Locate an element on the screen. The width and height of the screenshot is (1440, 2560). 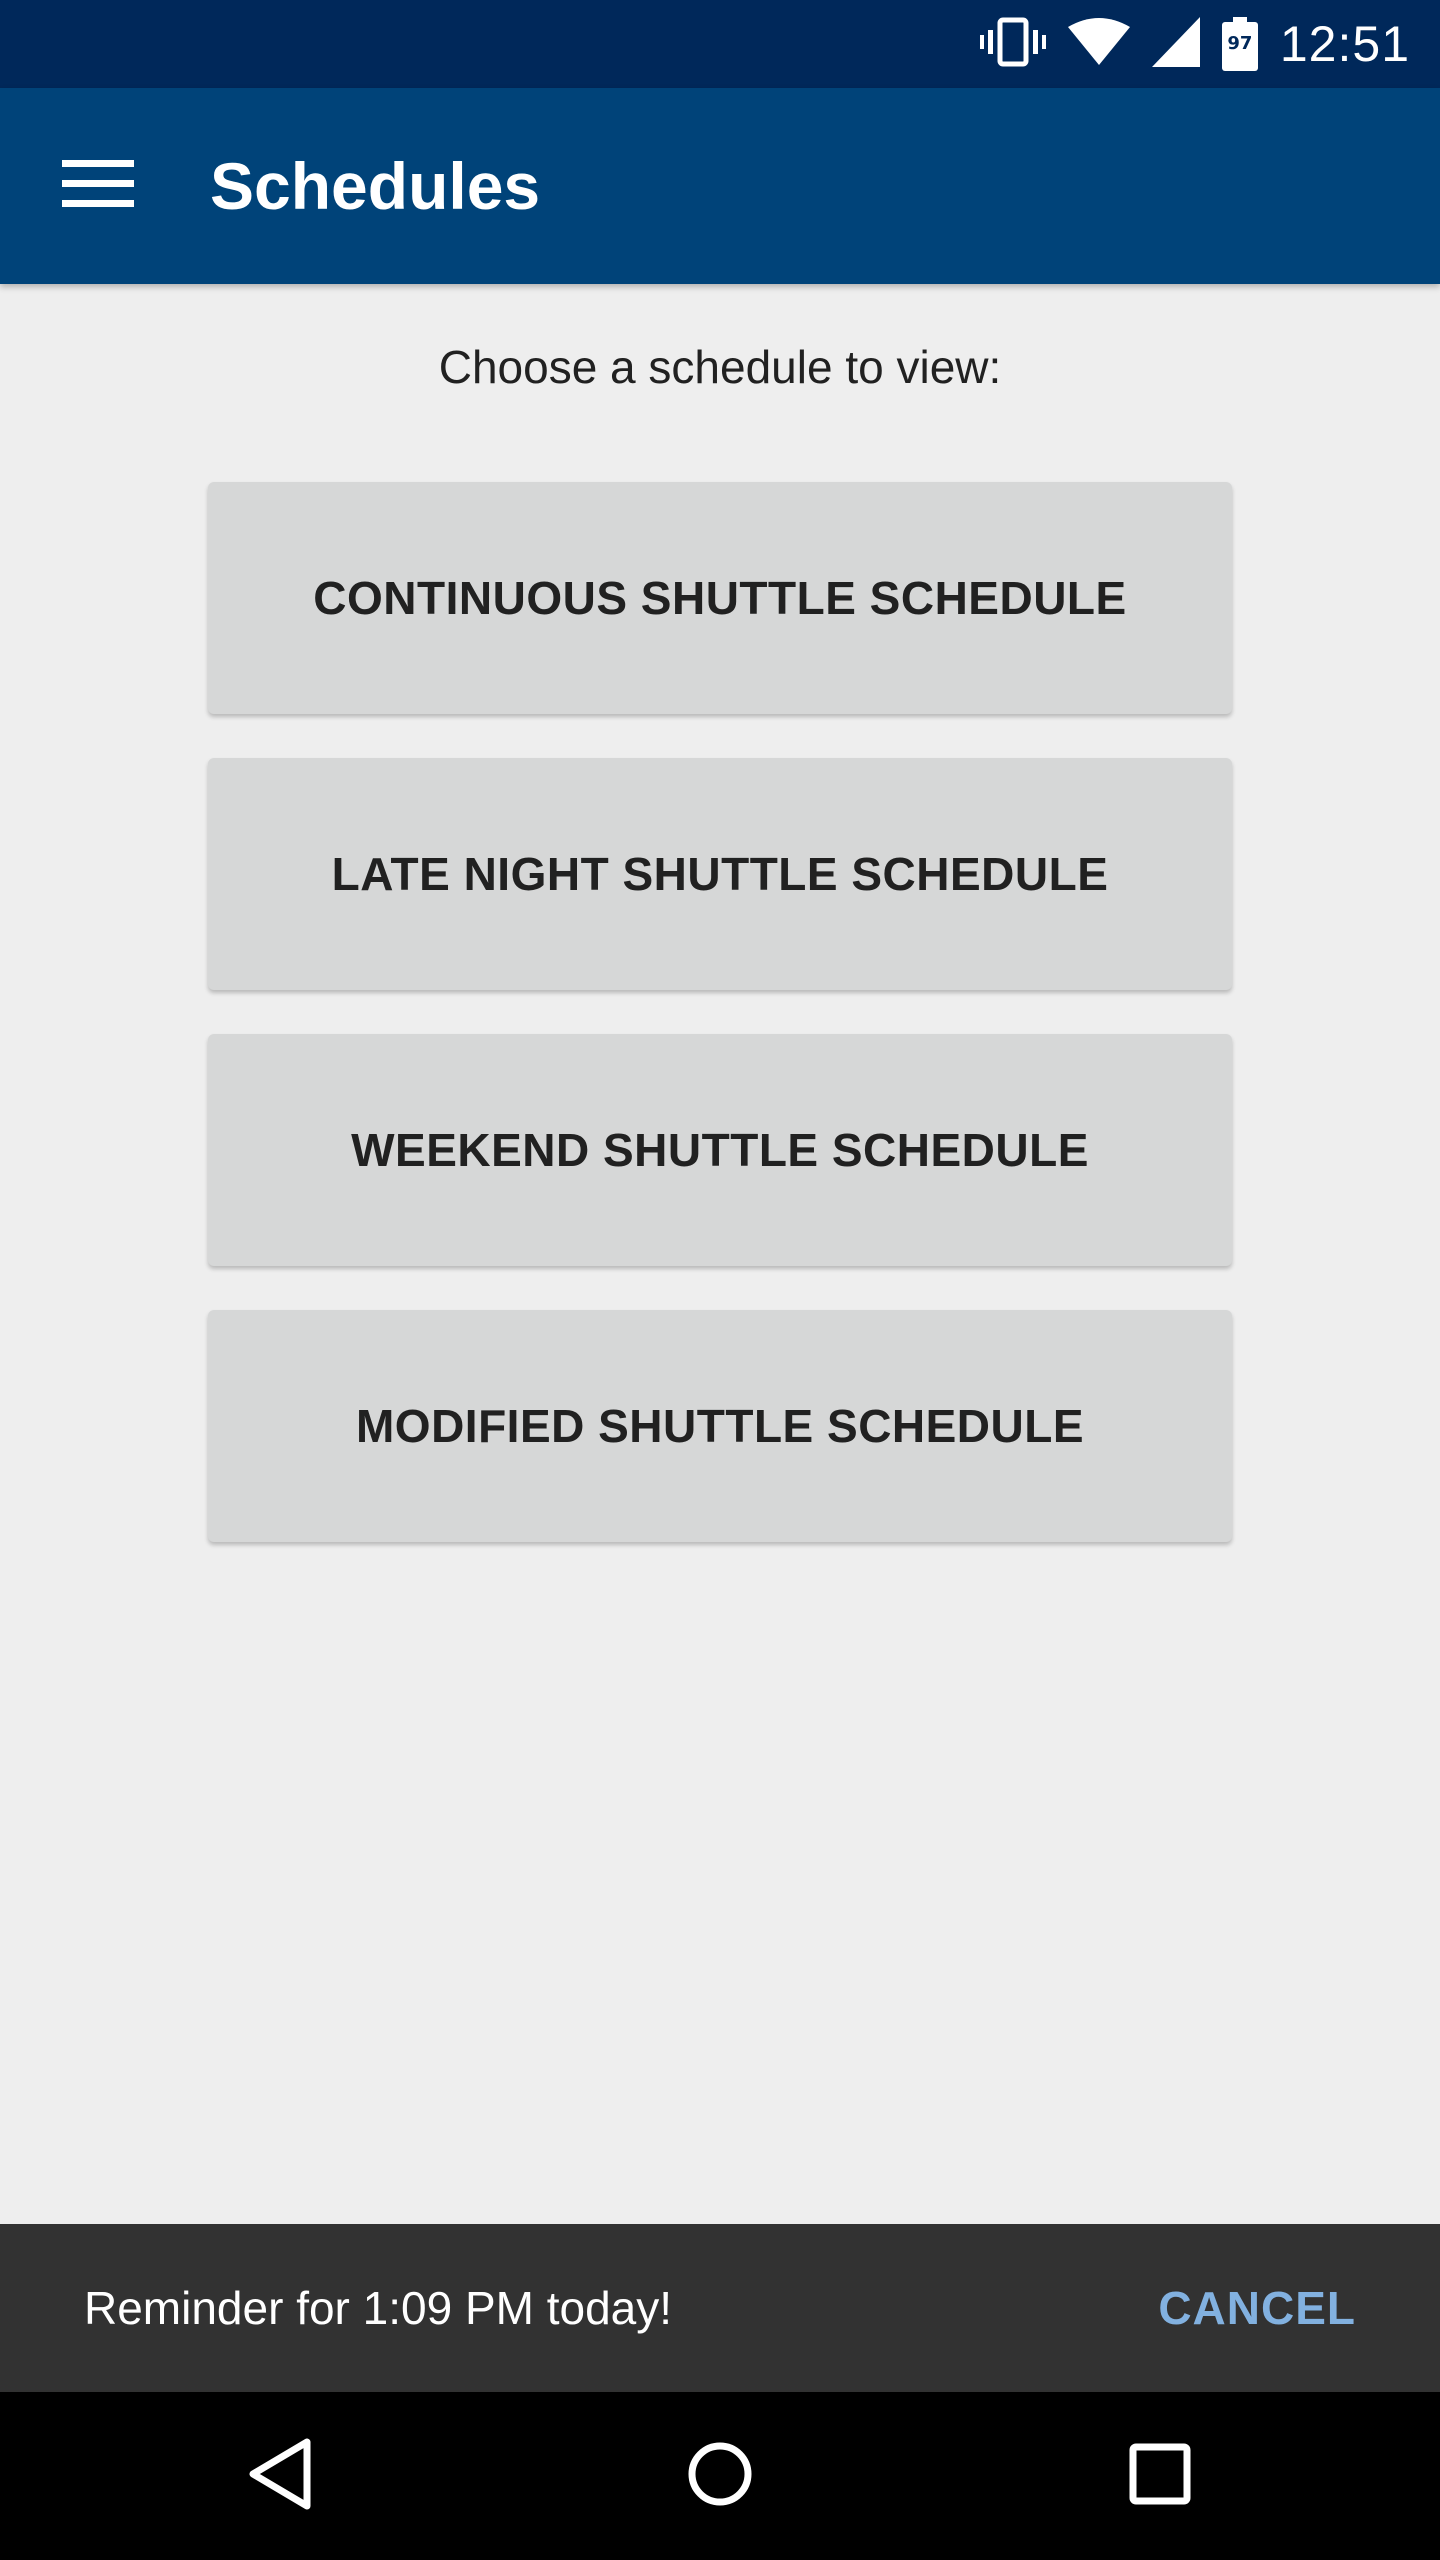
status-bar: 97 12:51 is located at coordinates (720, 44).